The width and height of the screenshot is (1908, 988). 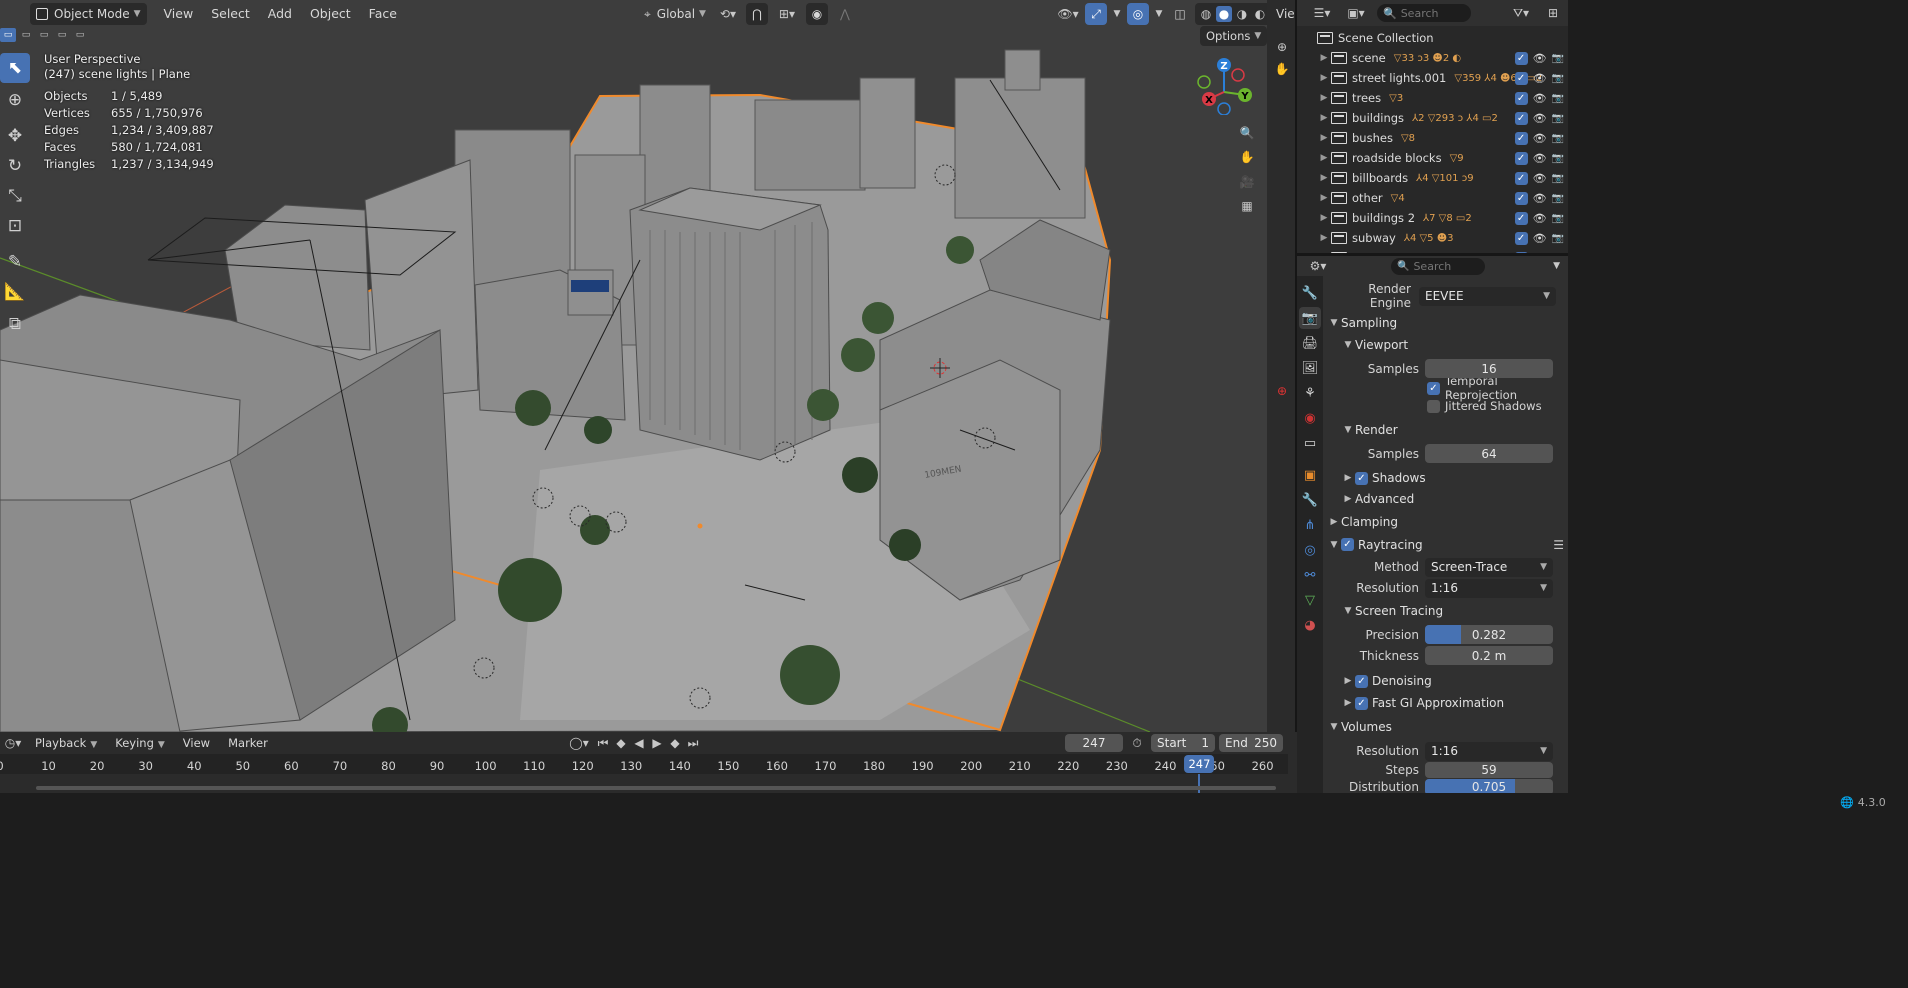 What do you see at coordinates (1361, 478) in the screenshot?
I see `shadows-checkbox: ✓` at bounding box center [1361, 478].